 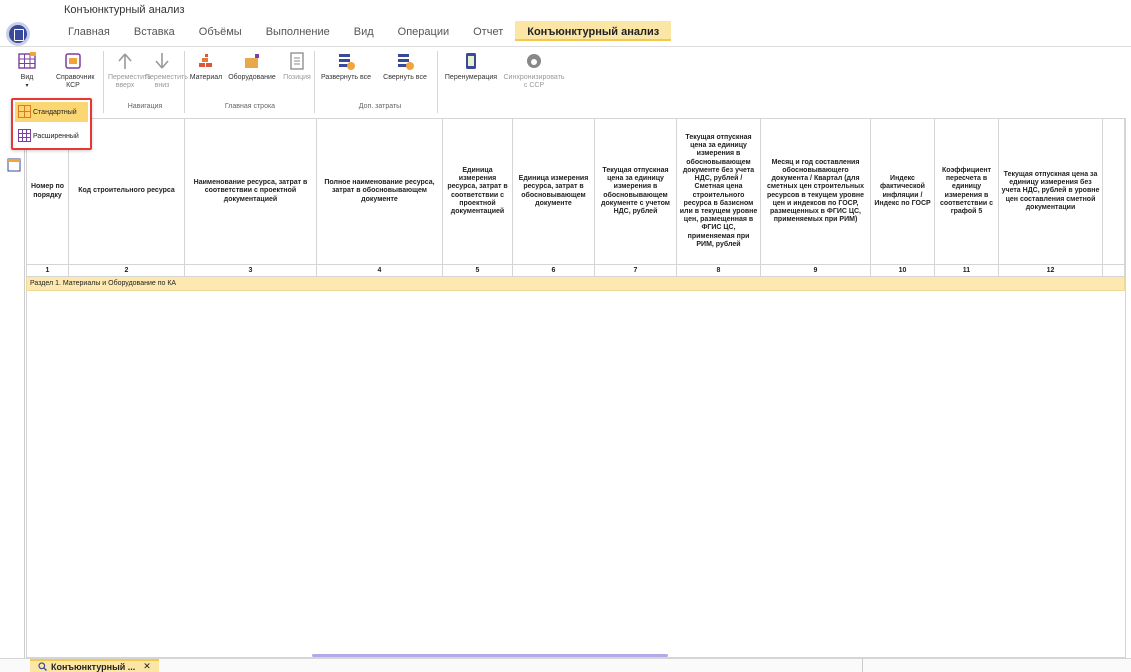 I want to click on column-number-row: 1 2 3 4 5 6 7 8 9 10 11 12, so click(x=575, y=270).